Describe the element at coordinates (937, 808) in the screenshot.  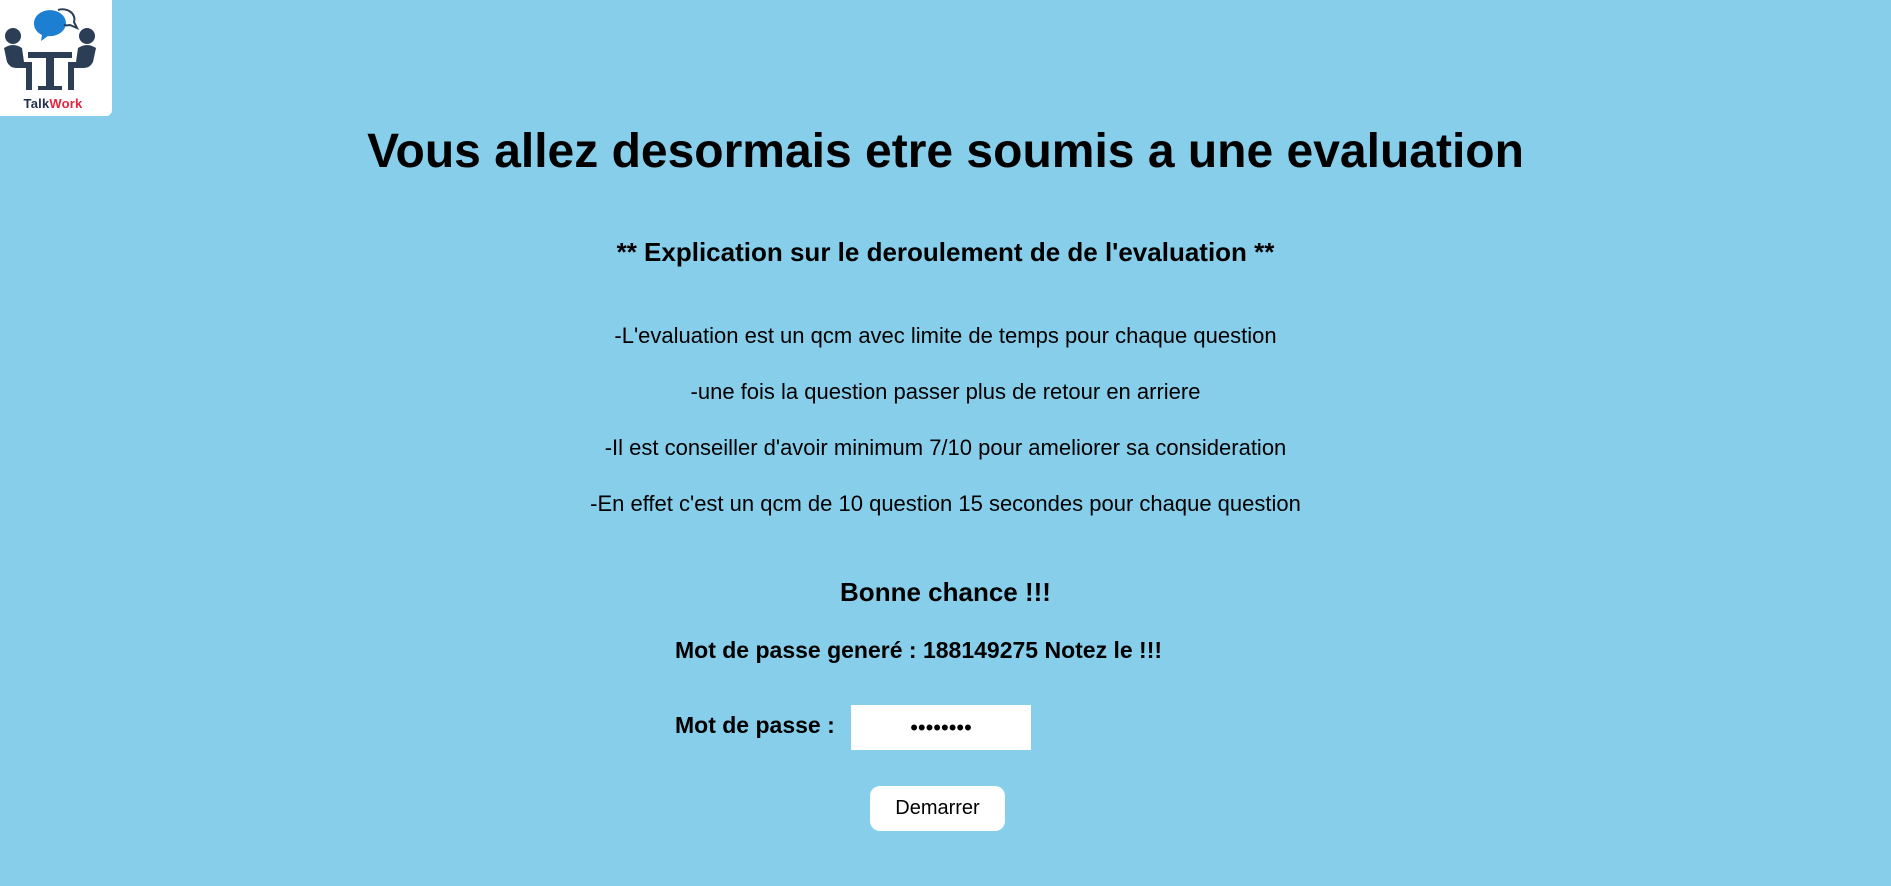
I see `start-button: Demarrer` at that location.